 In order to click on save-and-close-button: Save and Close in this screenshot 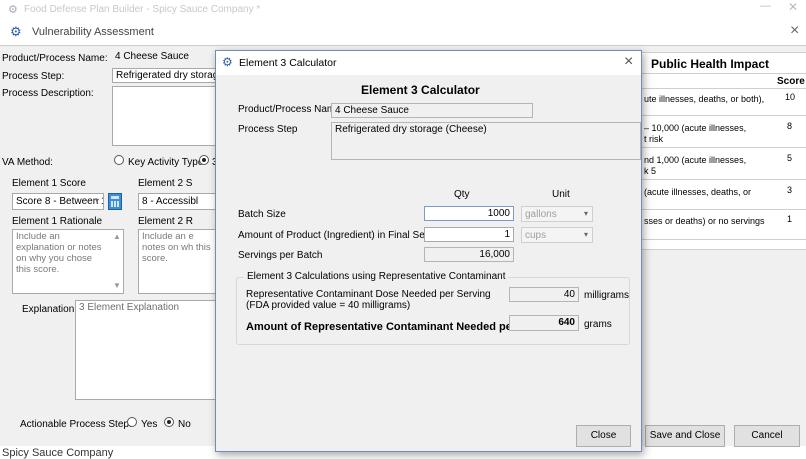, I will do `click(685, 436)`.